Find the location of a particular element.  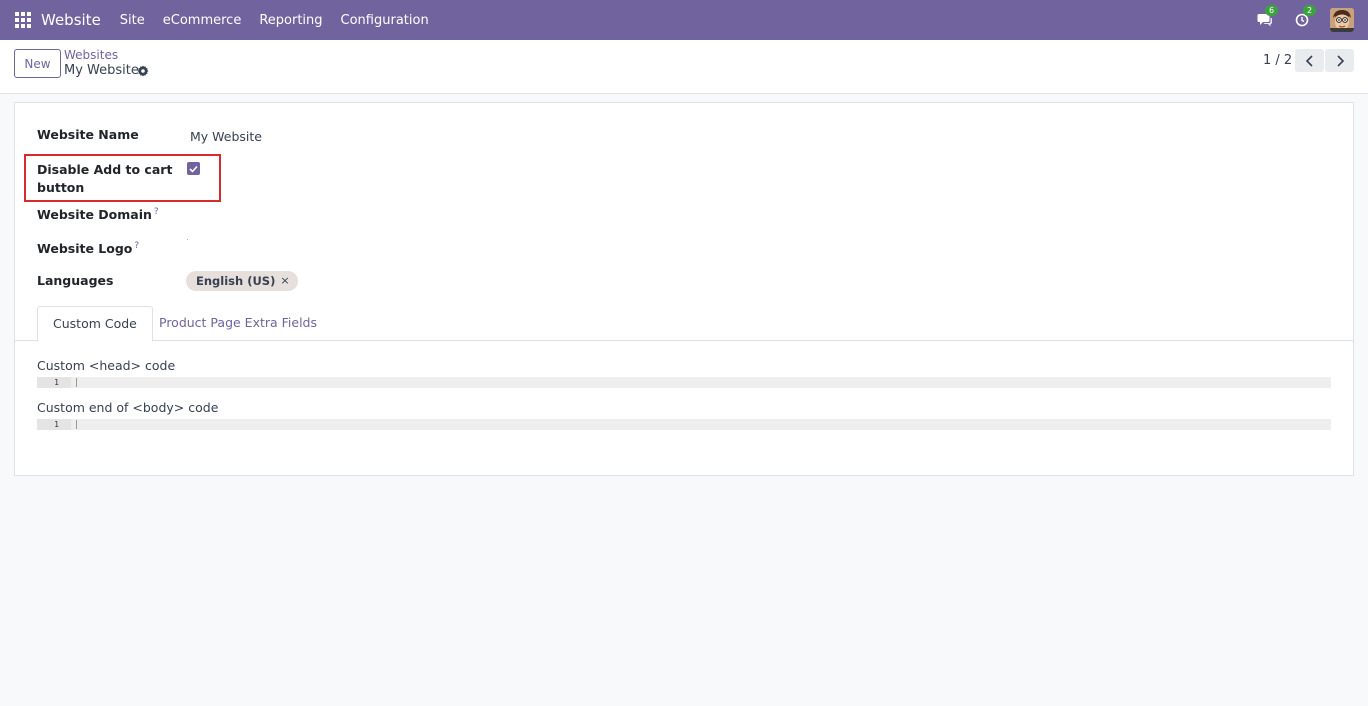

control-panel: New Websites My Website 1 / 2 is located at coordinates (684, 67).